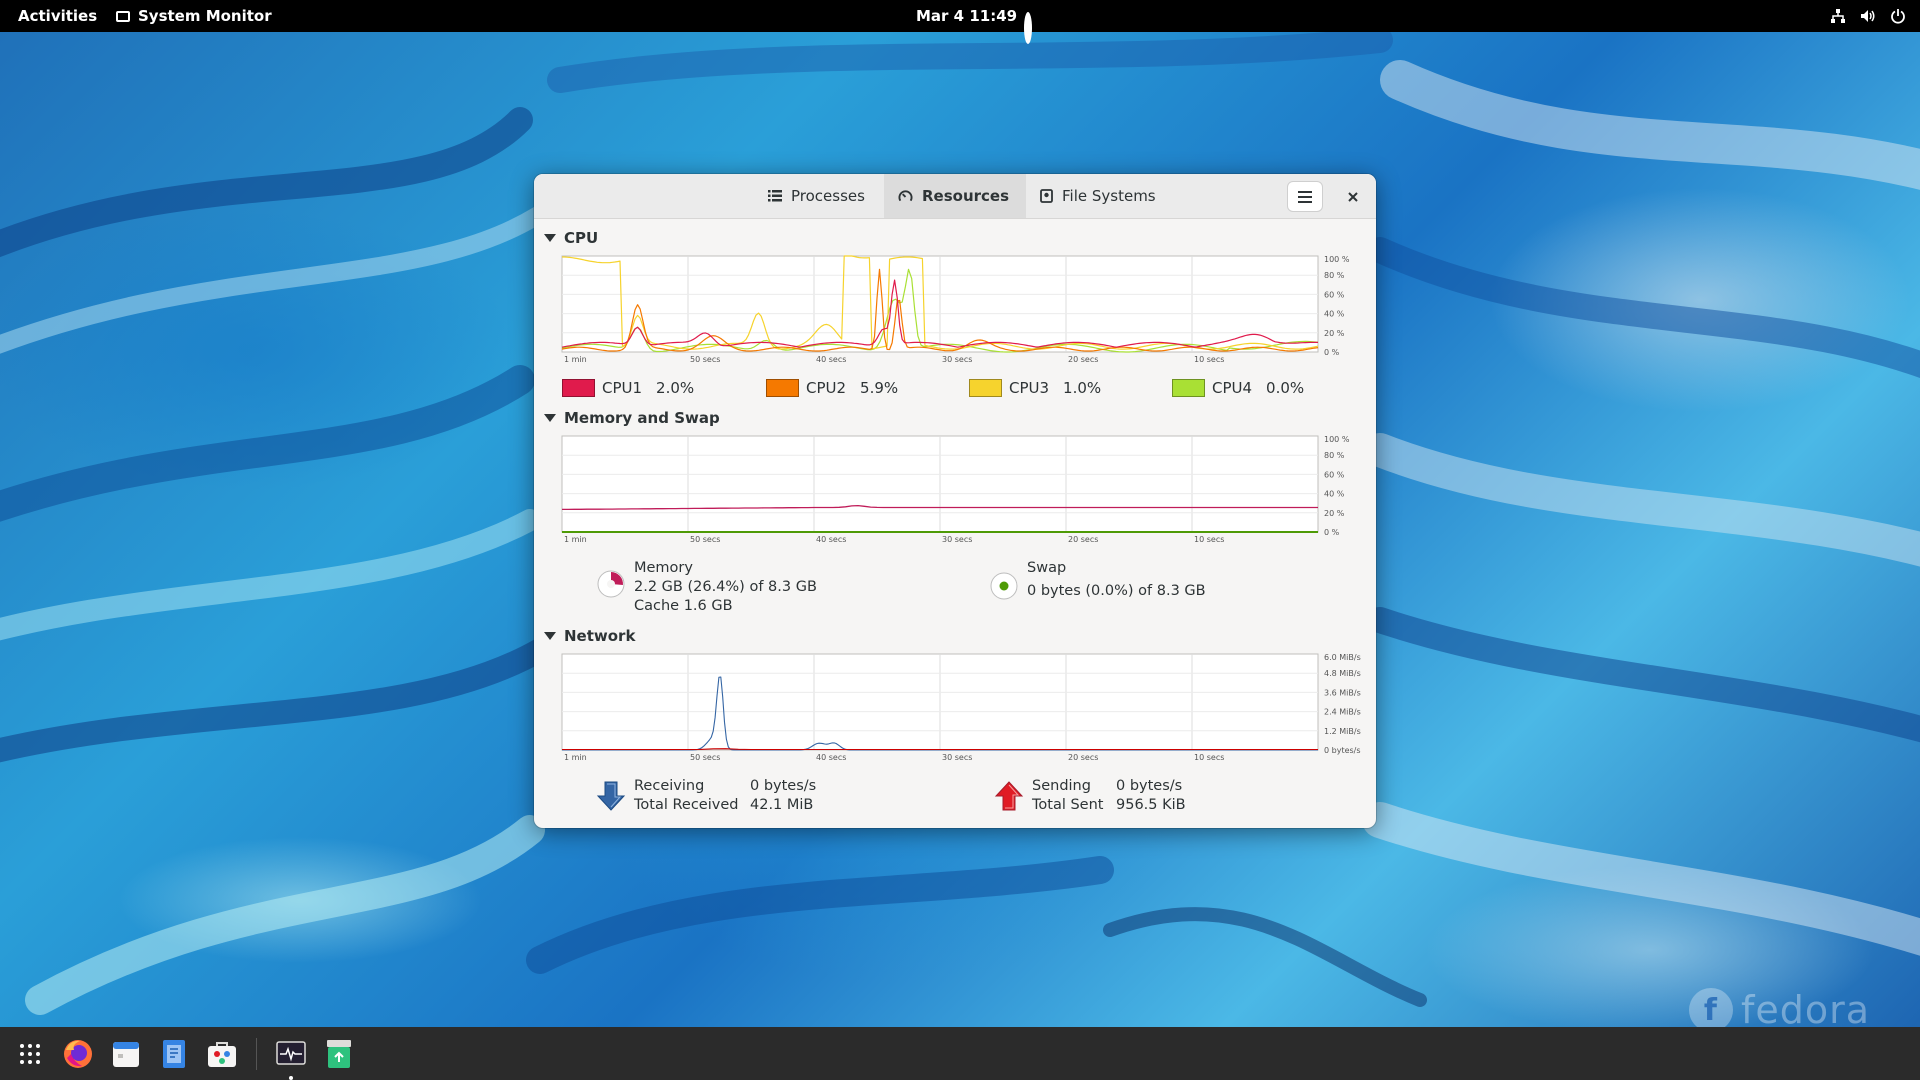 The image size is (1920, 1080). I want to click on trash-launcher, so click(339, 1054).